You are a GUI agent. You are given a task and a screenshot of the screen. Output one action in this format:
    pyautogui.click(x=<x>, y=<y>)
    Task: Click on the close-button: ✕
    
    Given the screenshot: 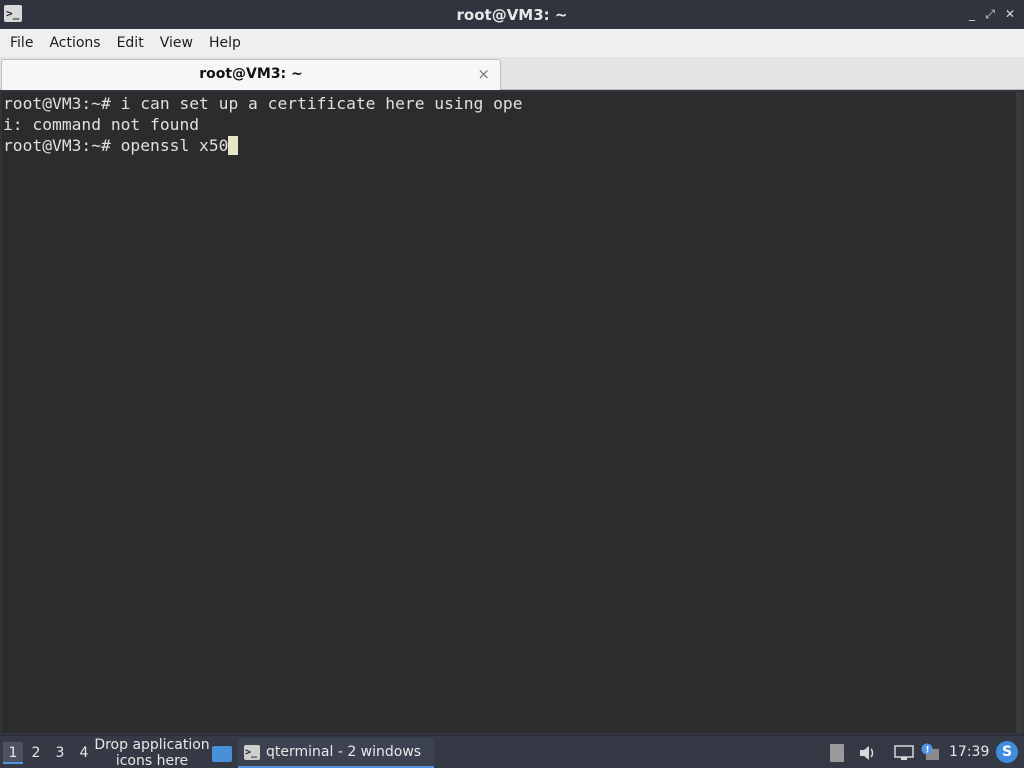 What is the action you would take?
    pyautogui.click(x=1010, y=14)
    